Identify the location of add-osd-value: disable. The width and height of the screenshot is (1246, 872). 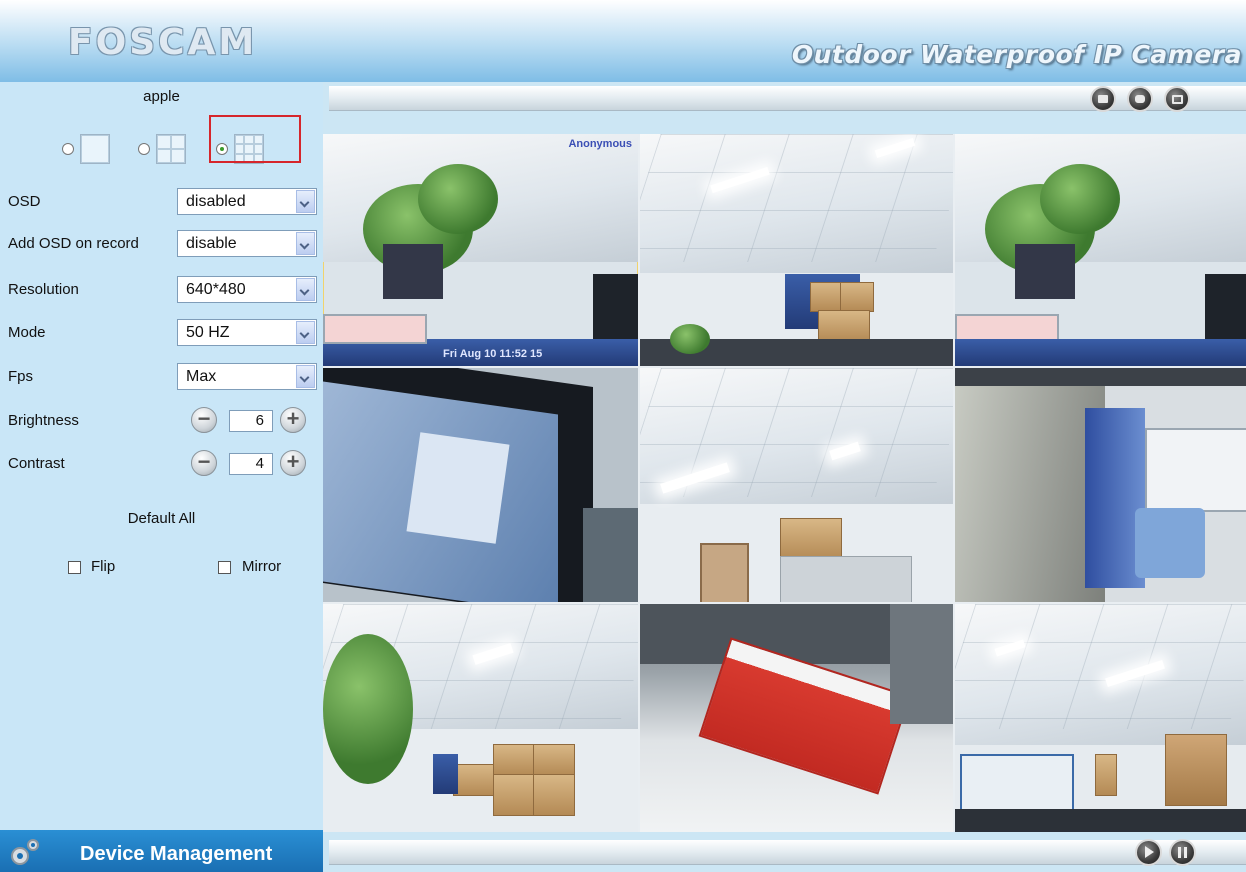
(211, 243).